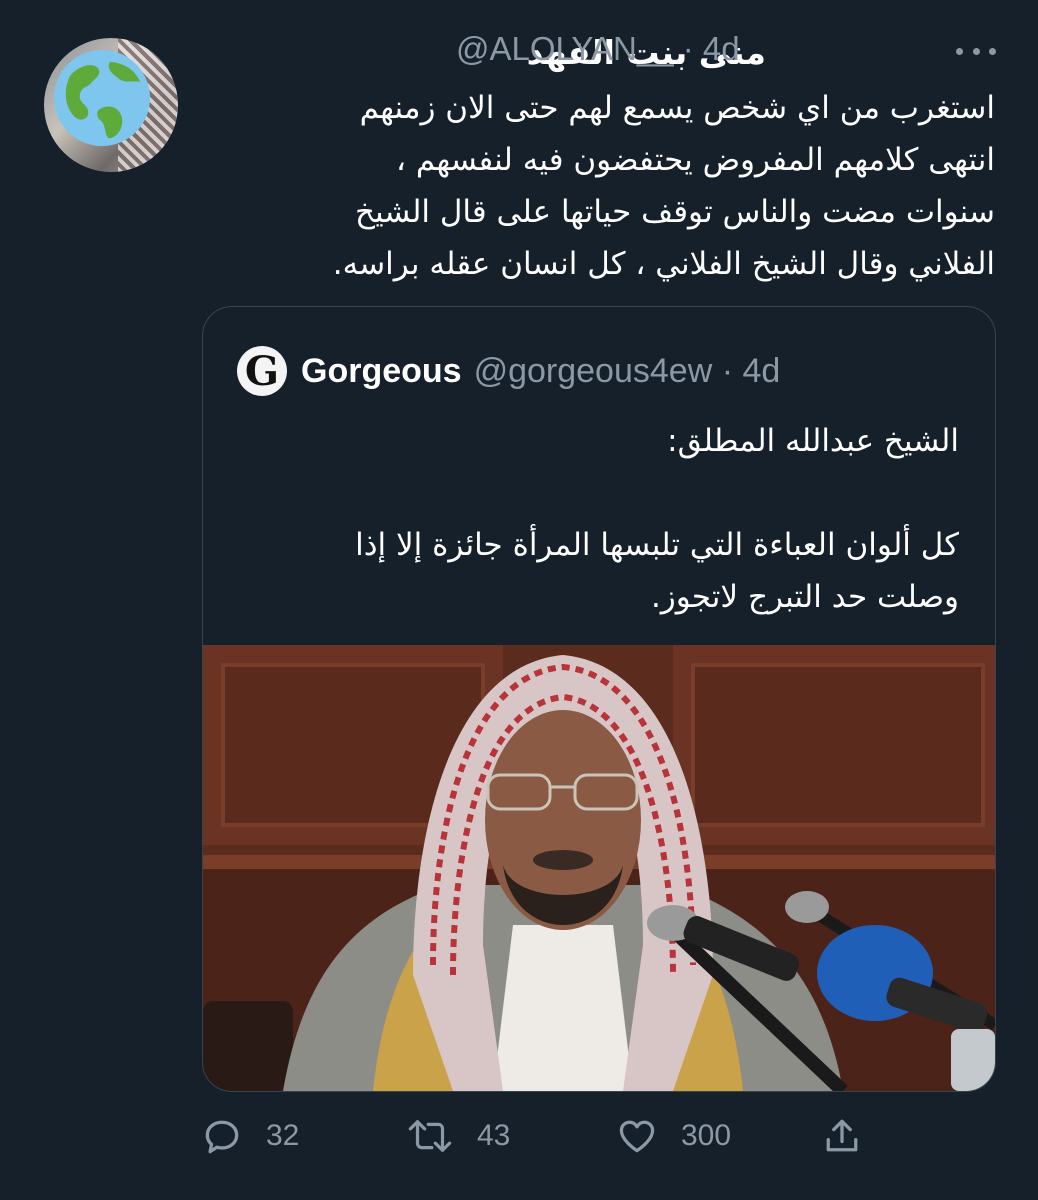  Describe the element at coordinates (102, 98) in the screenshot. I see `globe-icon` at that location.